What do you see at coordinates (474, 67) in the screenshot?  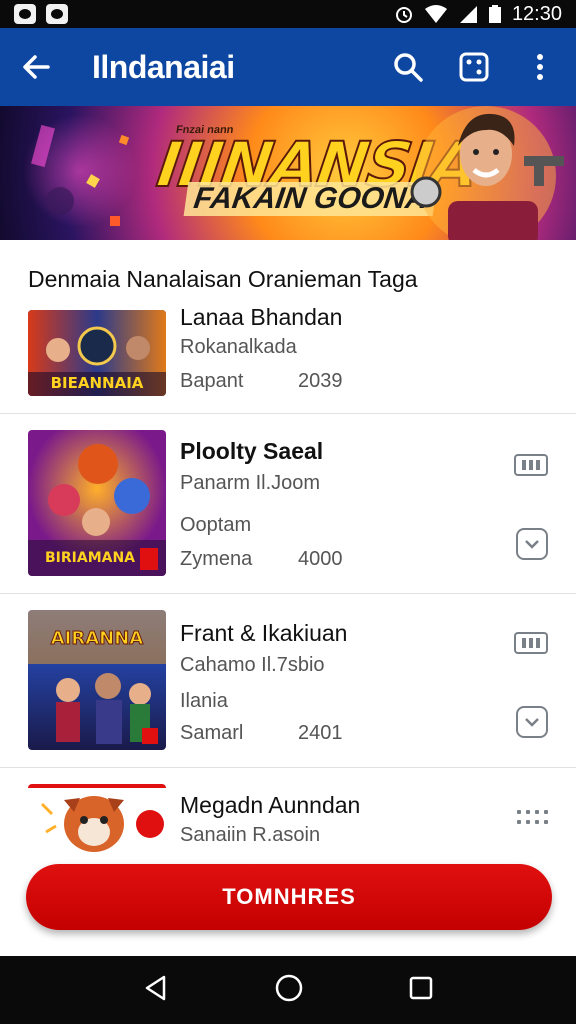 I see `dice-icon` at bounding box center [474, 67].